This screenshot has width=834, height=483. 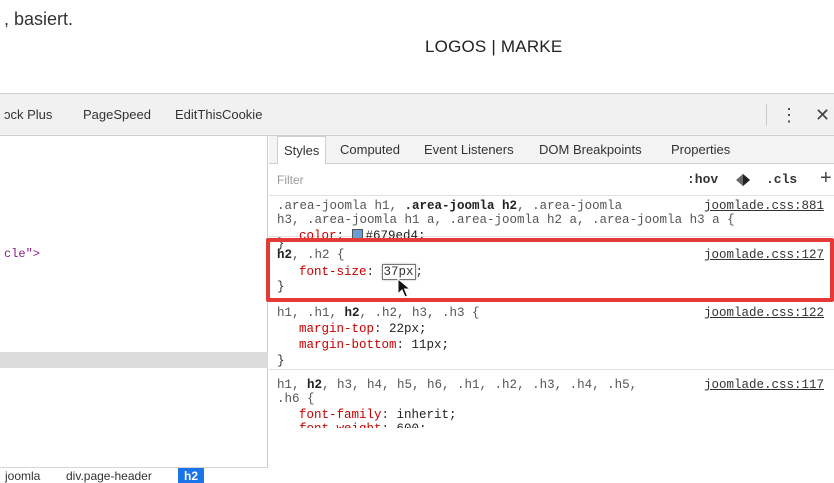 I want to click on breadcrumb: joomla div.page-header h2, so click(x=134, y=475).